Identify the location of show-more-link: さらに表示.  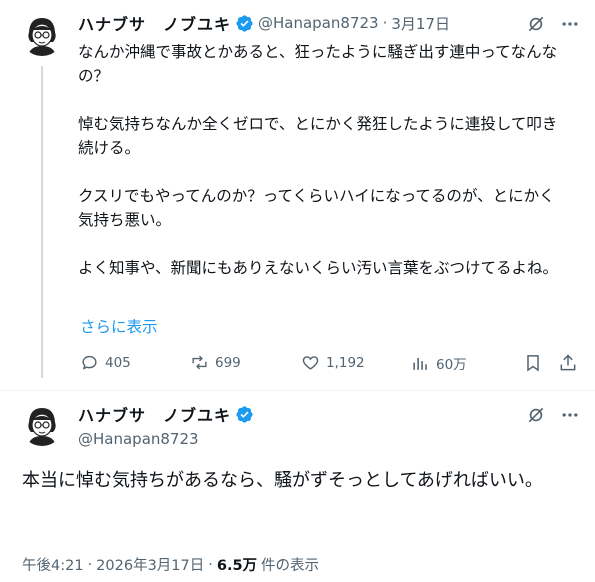
(119, 326).